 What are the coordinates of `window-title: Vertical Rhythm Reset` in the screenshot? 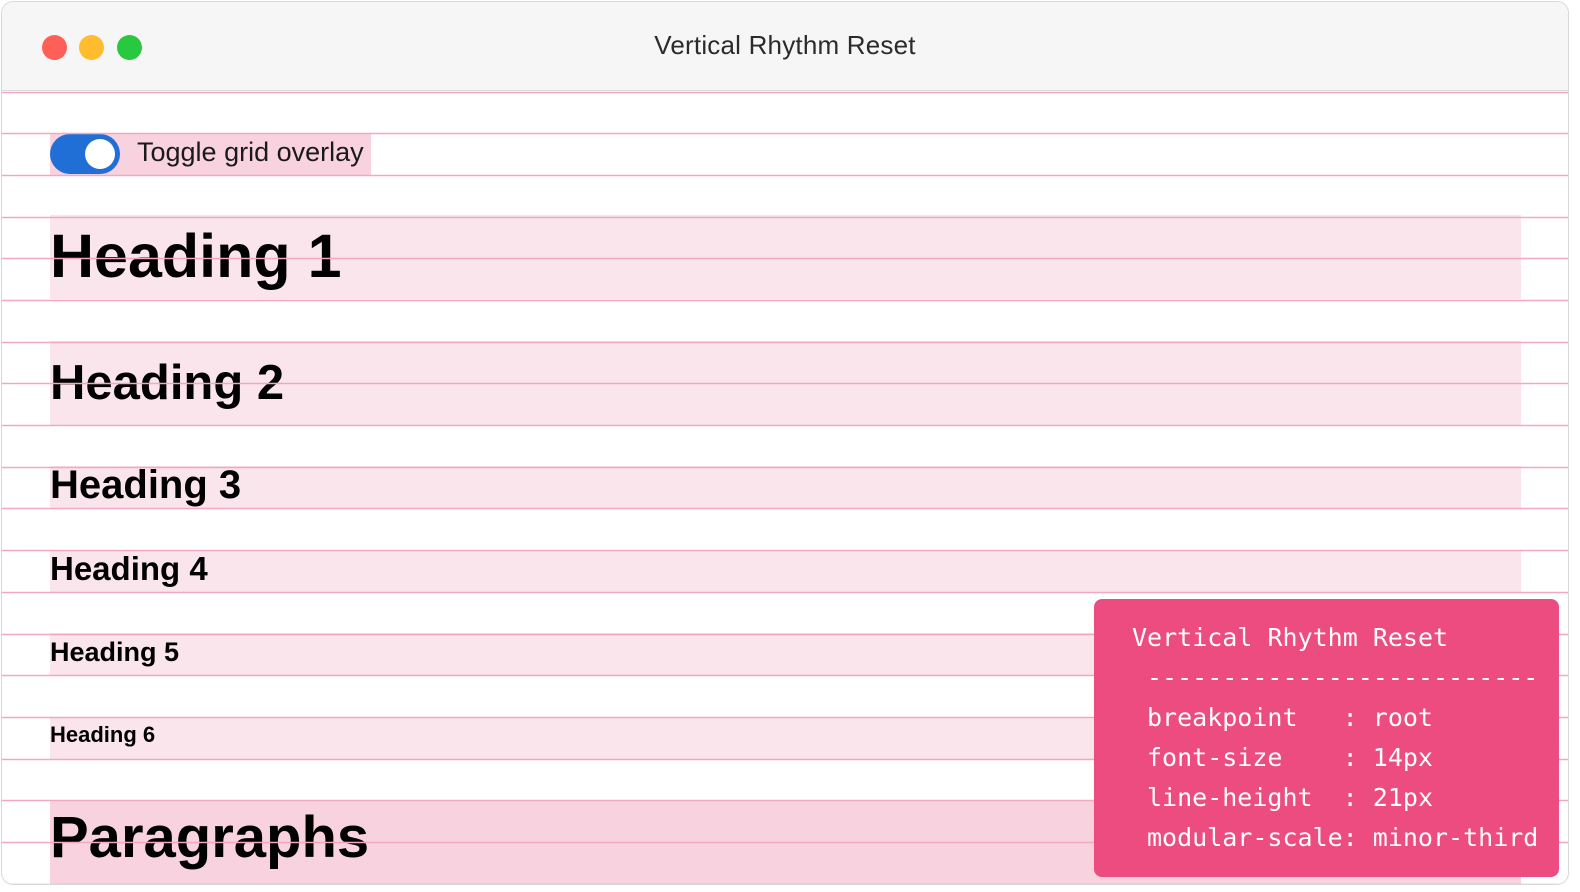 It's located at (785, 45).